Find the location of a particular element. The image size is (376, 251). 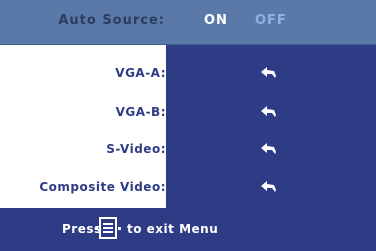

auto-source-on-option: ON is located at coordinates (216, 20).